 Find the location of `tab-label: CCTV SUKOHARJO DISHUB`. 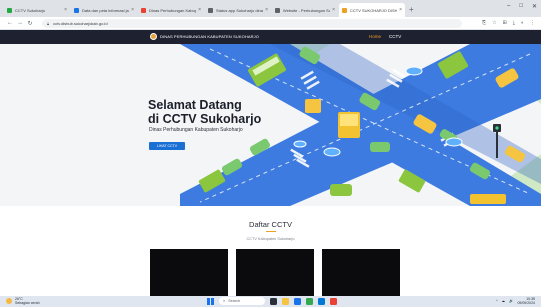

tab-label: CCTV SUKOHARJO DISHUB is located at coordinates (374, 10).